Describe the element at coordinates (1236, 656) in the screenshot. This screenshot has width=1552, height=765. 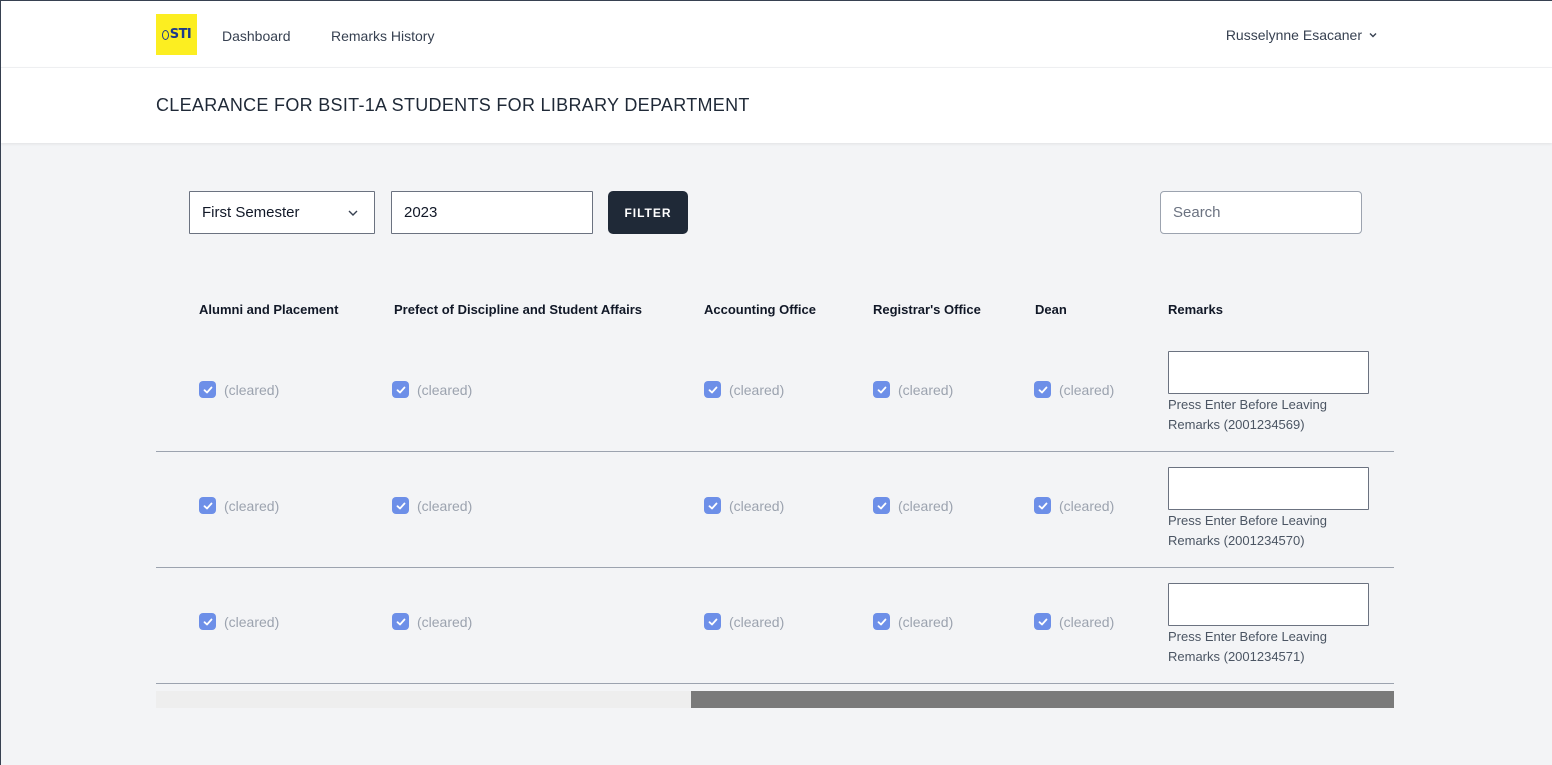
I see `remark-hint-student-id: Remarks (2001234571)` at that location.